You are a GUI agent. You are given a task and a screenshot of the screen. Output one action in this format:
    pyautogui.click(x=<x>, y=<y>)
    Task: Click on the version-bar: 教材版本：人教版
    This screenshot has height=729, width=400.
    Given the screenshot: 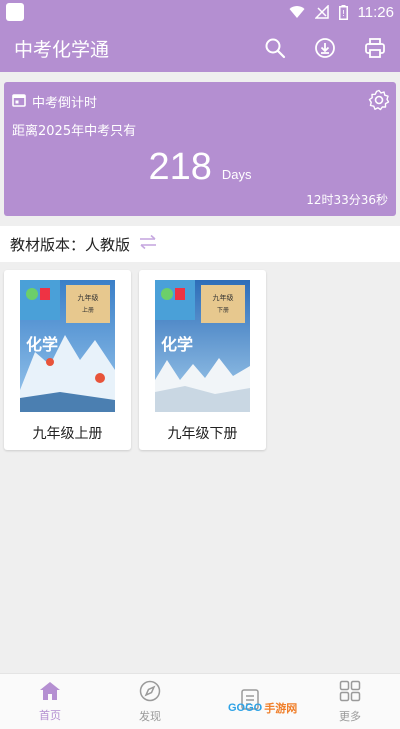 What is the action you would take?
    pyautogui.click(x=200, y=244)
    